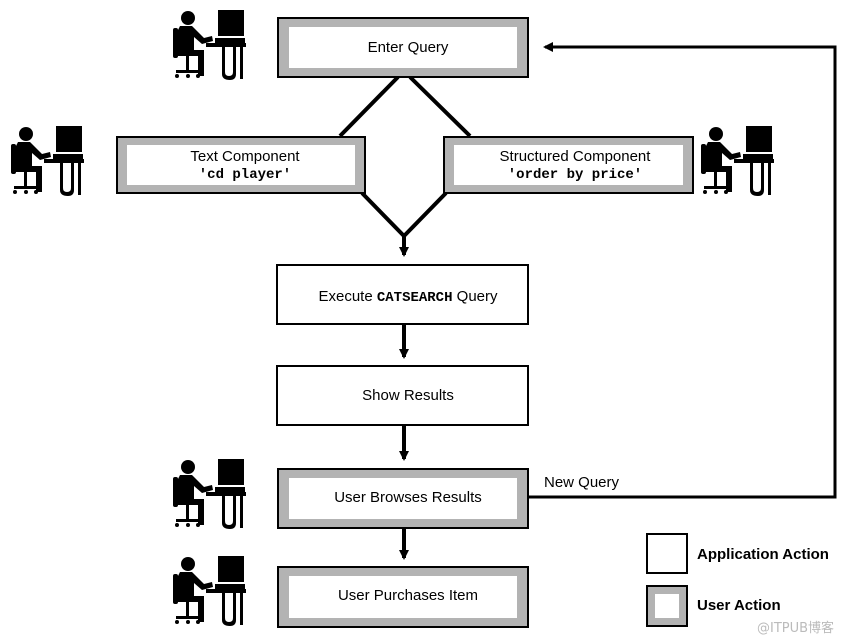 The image size is (846, 642). Describe the element at coordinates (245, 156) in the screenshot. I see `text-component-label: Text Component` at that location.